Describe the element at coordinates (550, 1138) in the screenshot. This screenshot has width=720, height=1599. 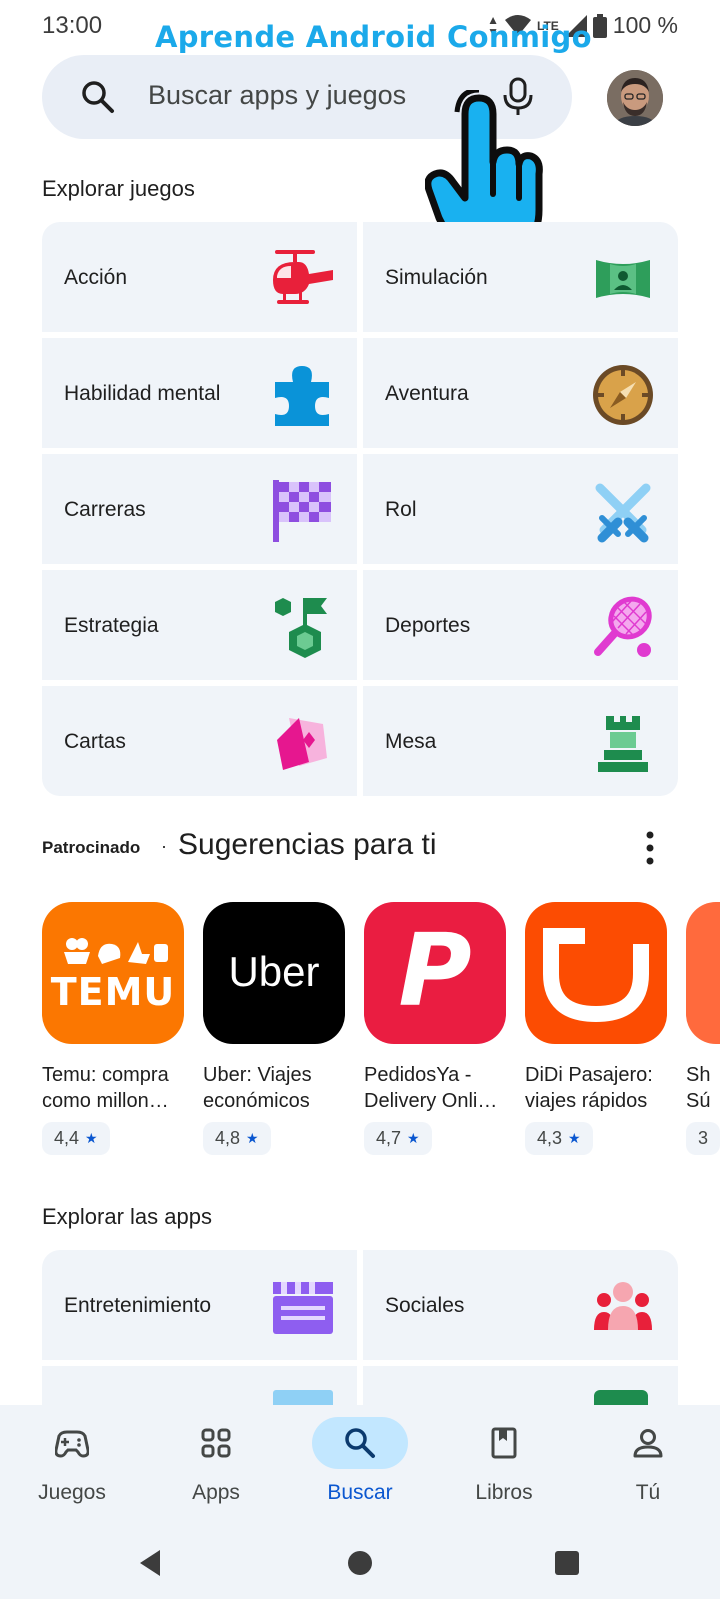
I see `rating-value: 4,3` at that location.